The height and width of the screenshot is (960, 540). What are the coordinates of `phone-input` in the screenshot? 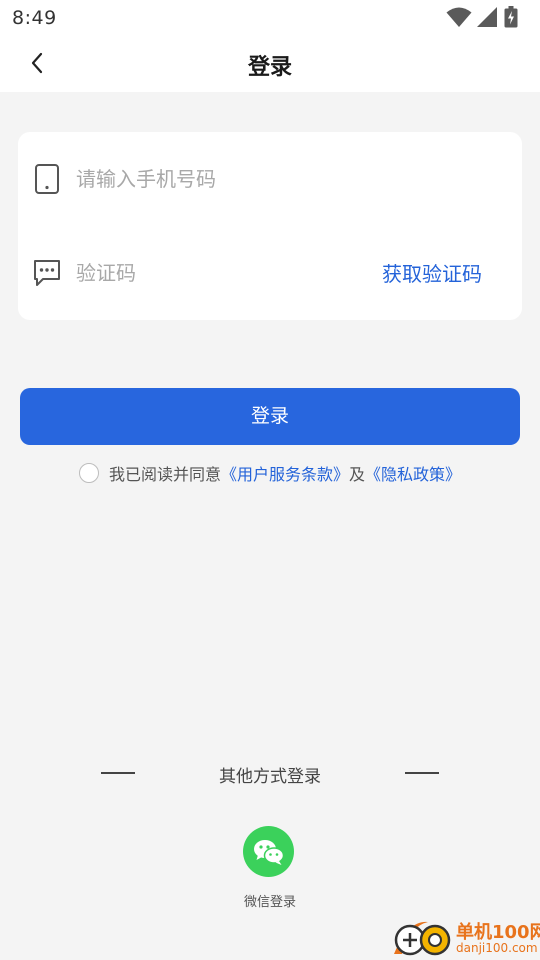 It's located at (286, 179).